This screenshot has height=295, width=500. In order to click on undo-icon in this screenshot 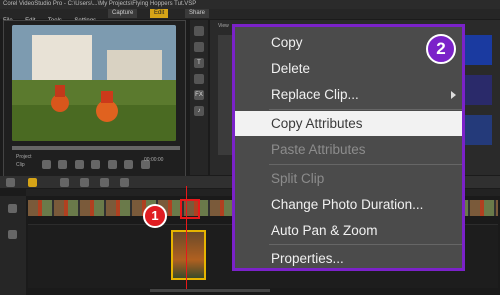, I will do `click(64, 182)`.